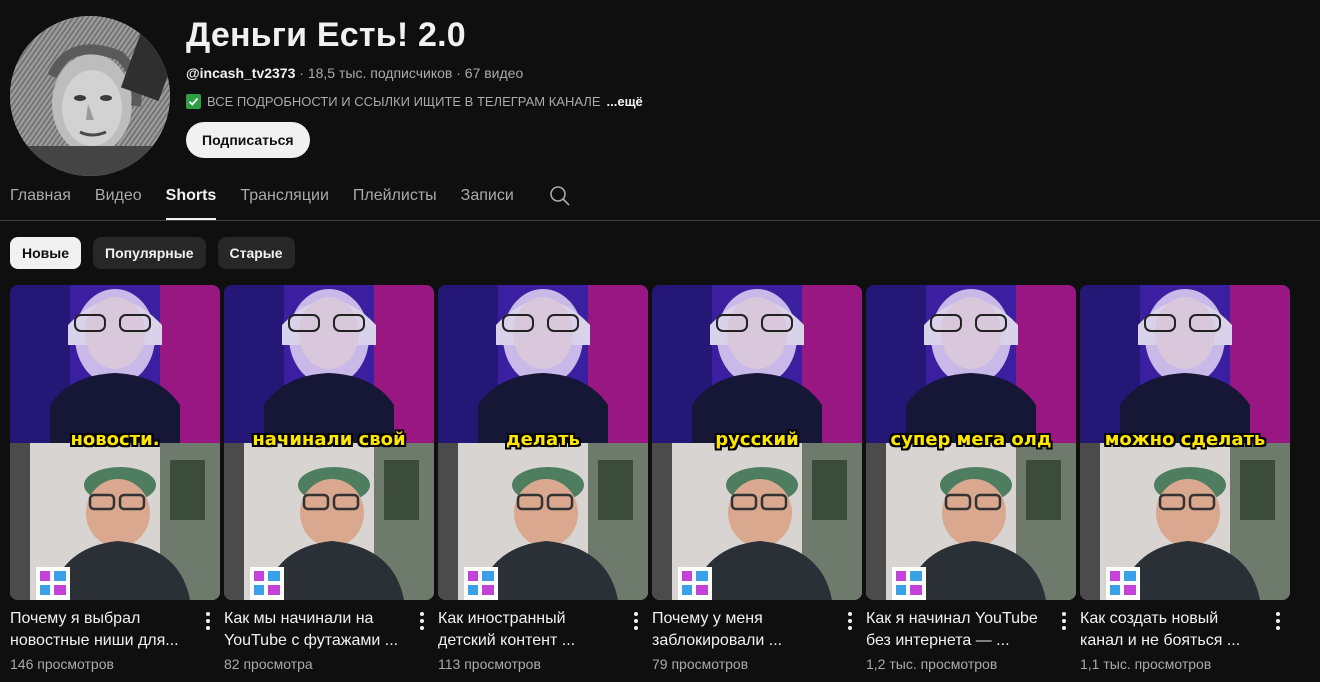 The image size is (1320, 682). What do you see at coordinates (489, 664) in the screenshot?
I see `short-views: 113 просмотров` at bounding box center [489, 664].